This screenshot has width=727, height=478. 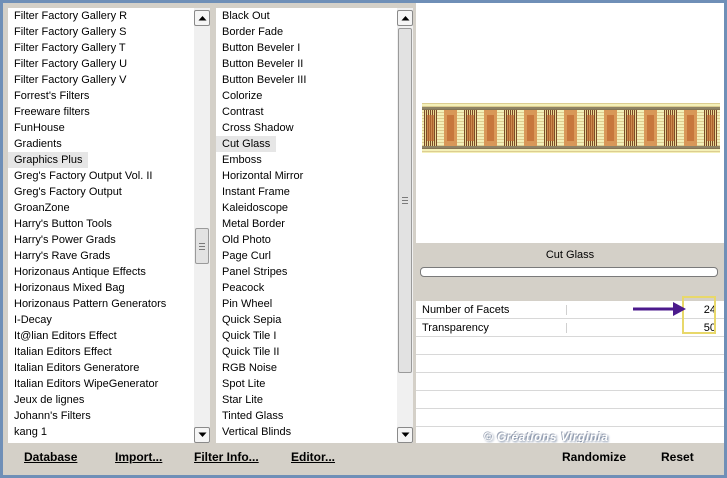 I want to click on filter-list-item: Button Beveler III, so click(x=306, y=80).